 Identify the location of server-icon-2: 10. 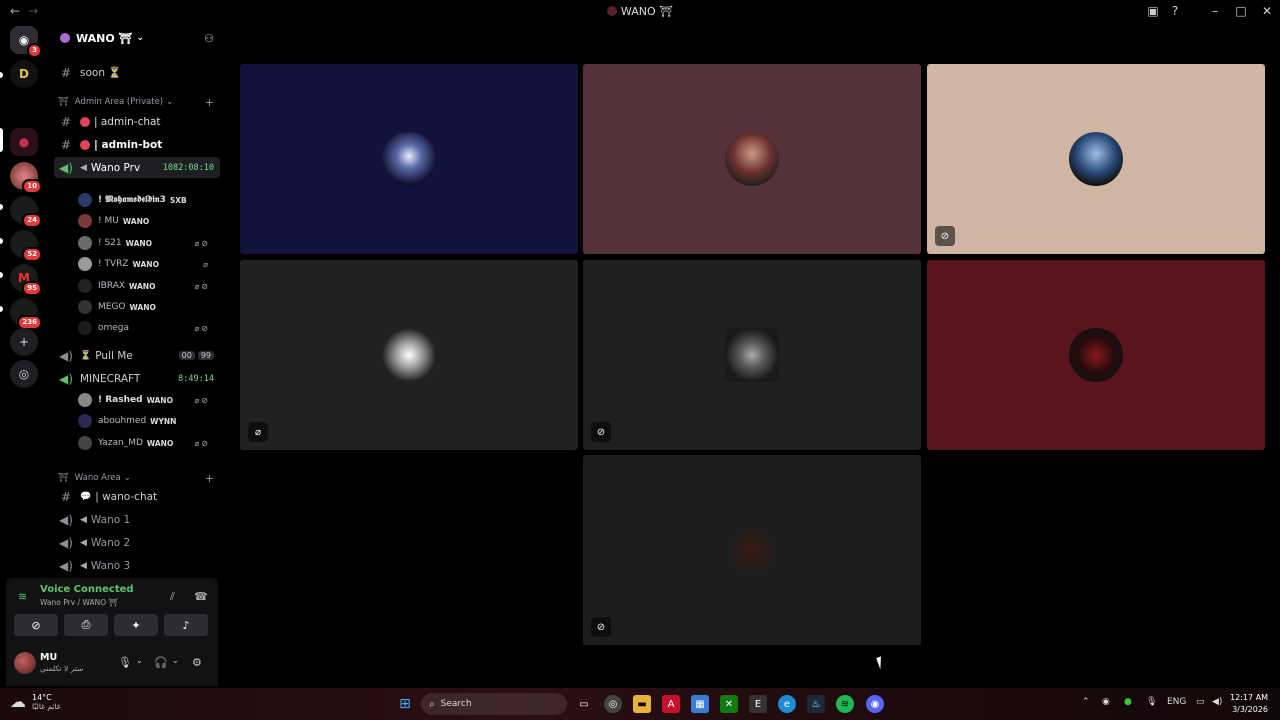
(26, 178).